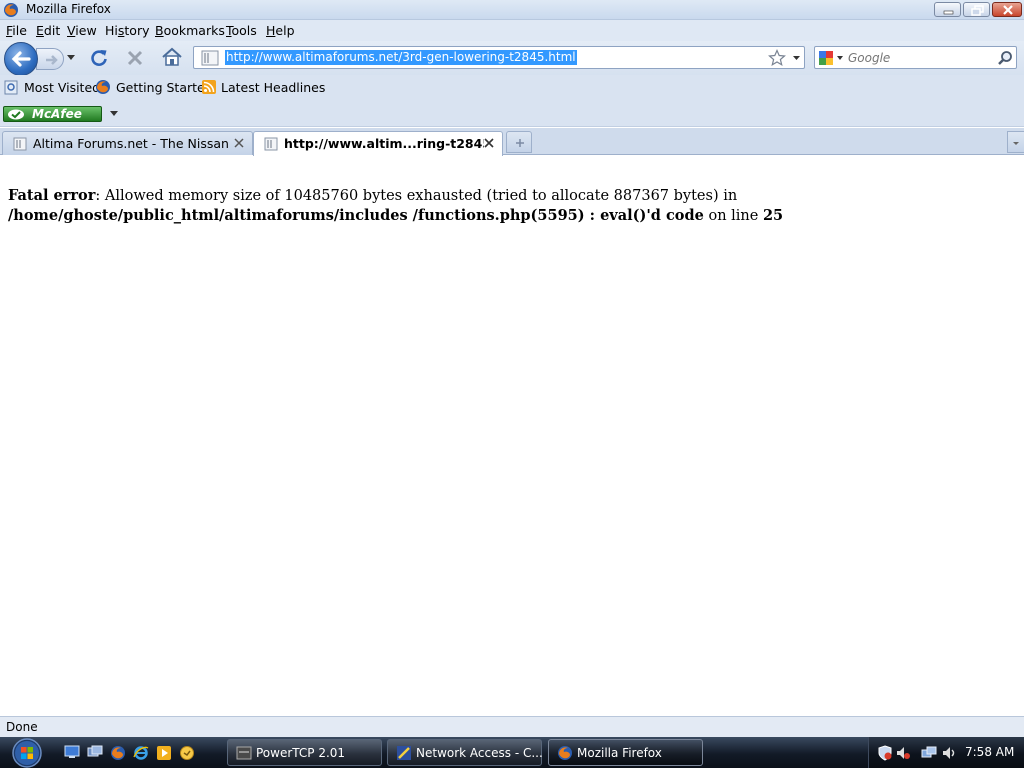 Image resolution: width=1024 pixels, height=768 pixels. I want to click on google-icon, so click(826, 58).